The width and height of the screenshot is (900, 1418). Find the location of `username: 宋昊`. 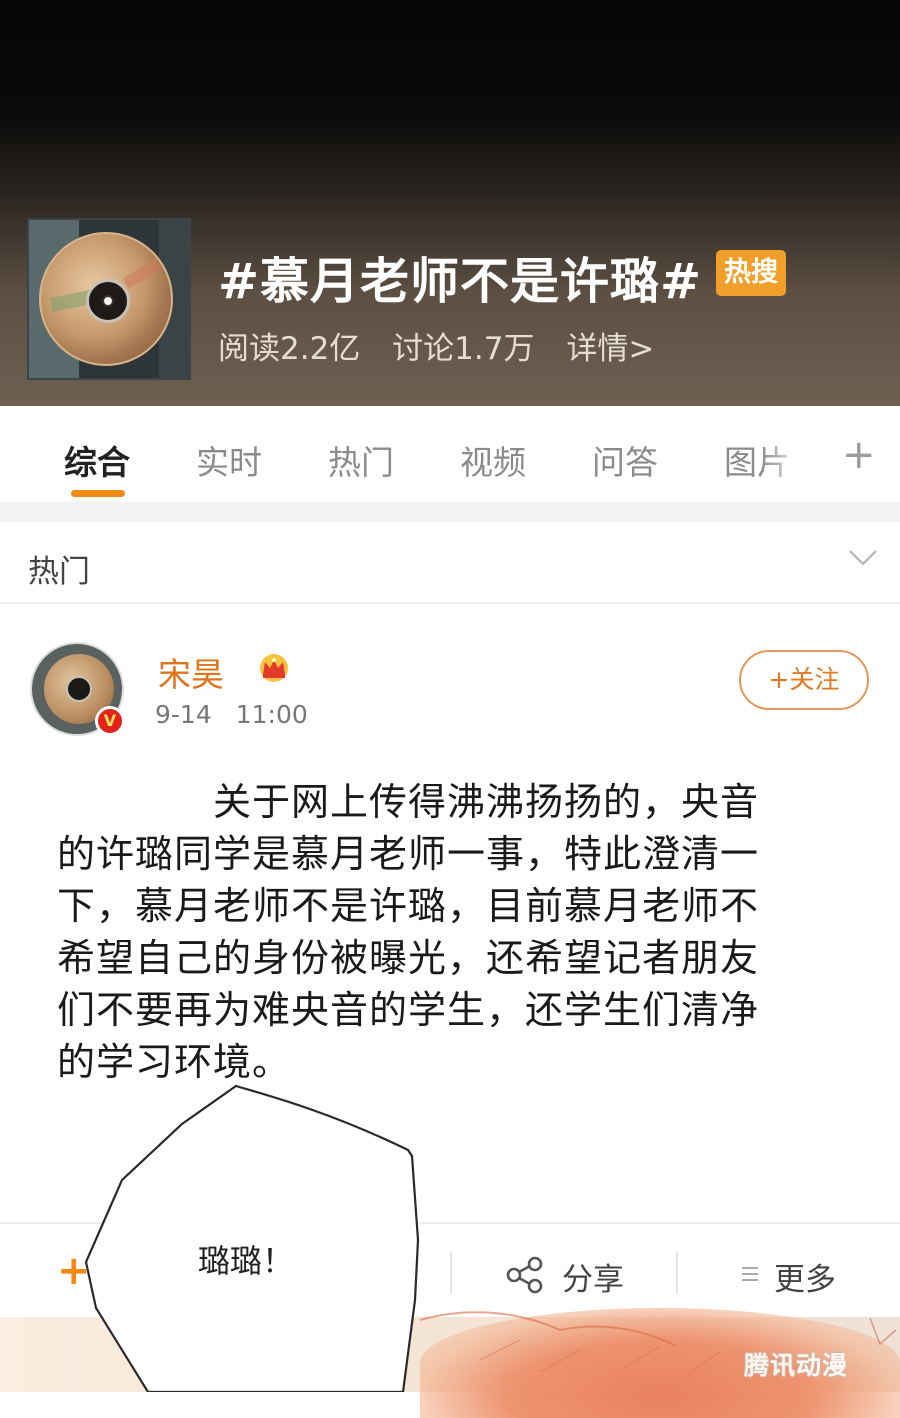

username: 宋昊 is located at coordinates (191, 672).